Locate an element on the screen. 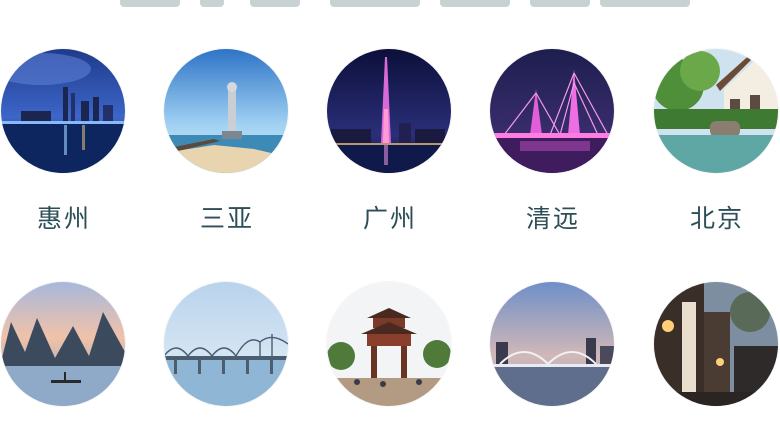 Image resolution: width=780 pixels, height=440 pixels. city-label: 北京 is located at coordinates (716, 218).